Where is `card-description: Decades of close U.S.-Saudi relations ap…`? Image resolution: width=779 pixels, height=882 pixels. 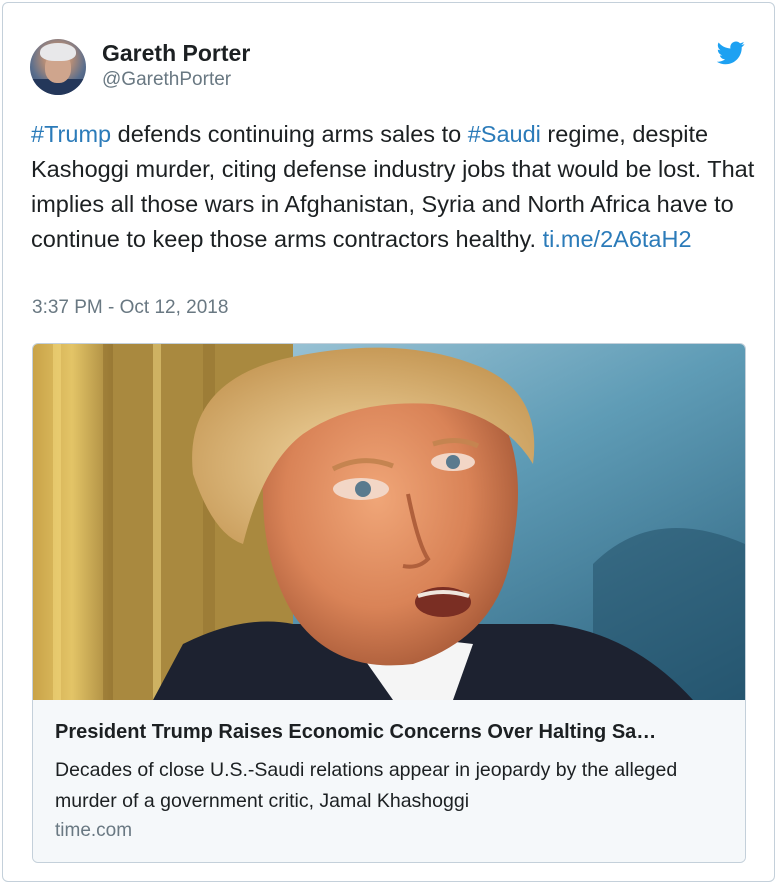
card-description: Decades of close U.S.-Saudi relations ap… is located at coordinates (366, 785).